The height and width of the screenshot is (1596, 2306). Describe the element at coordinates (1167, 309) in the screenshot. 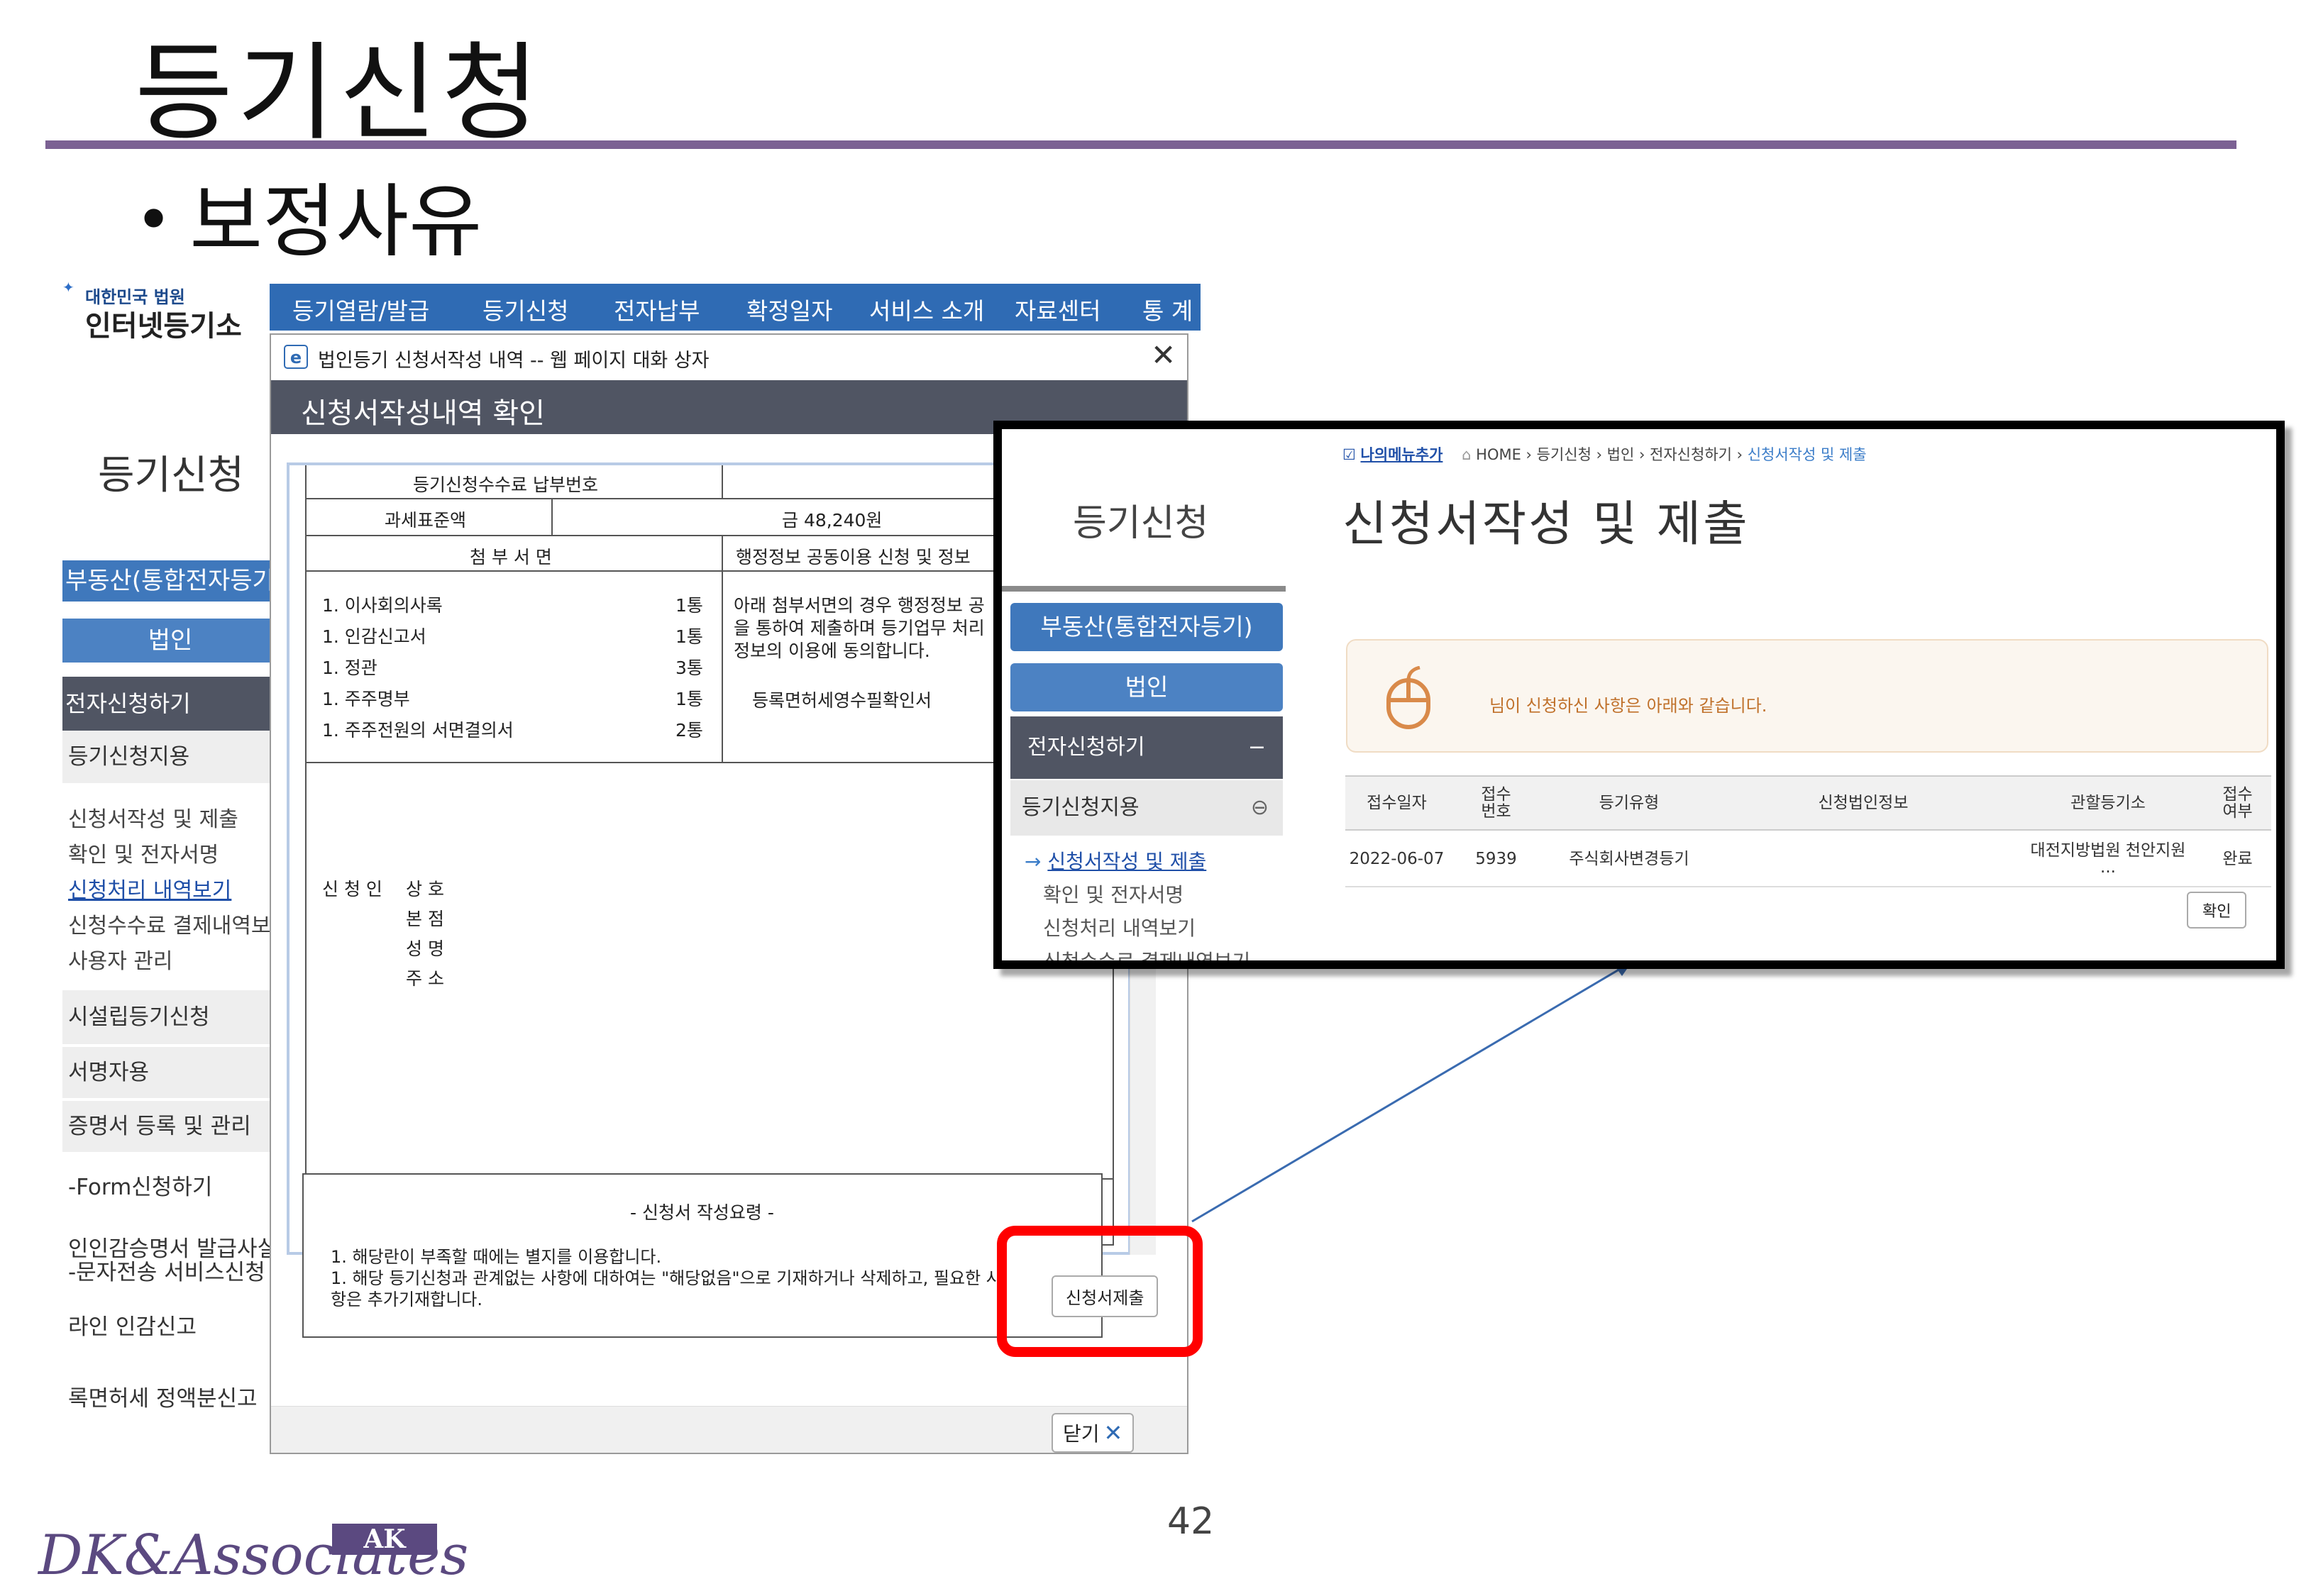

I see `nav-item-stats: 통 계` at that location.